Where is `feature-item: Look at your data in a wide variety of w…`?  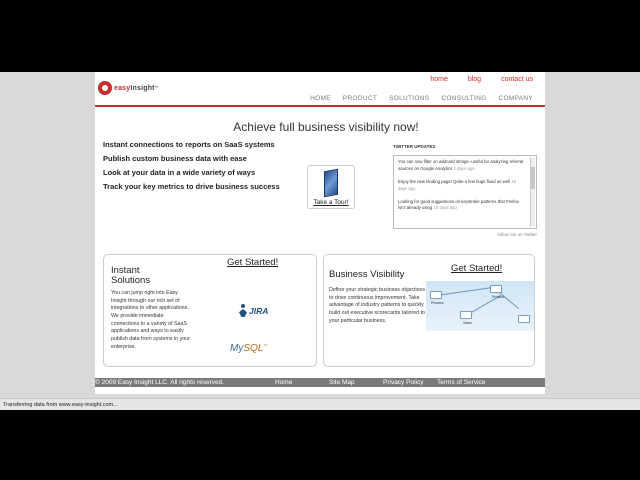
feature-item: Look at your data in a wide variety of w… is located at coordinates (179, 172).